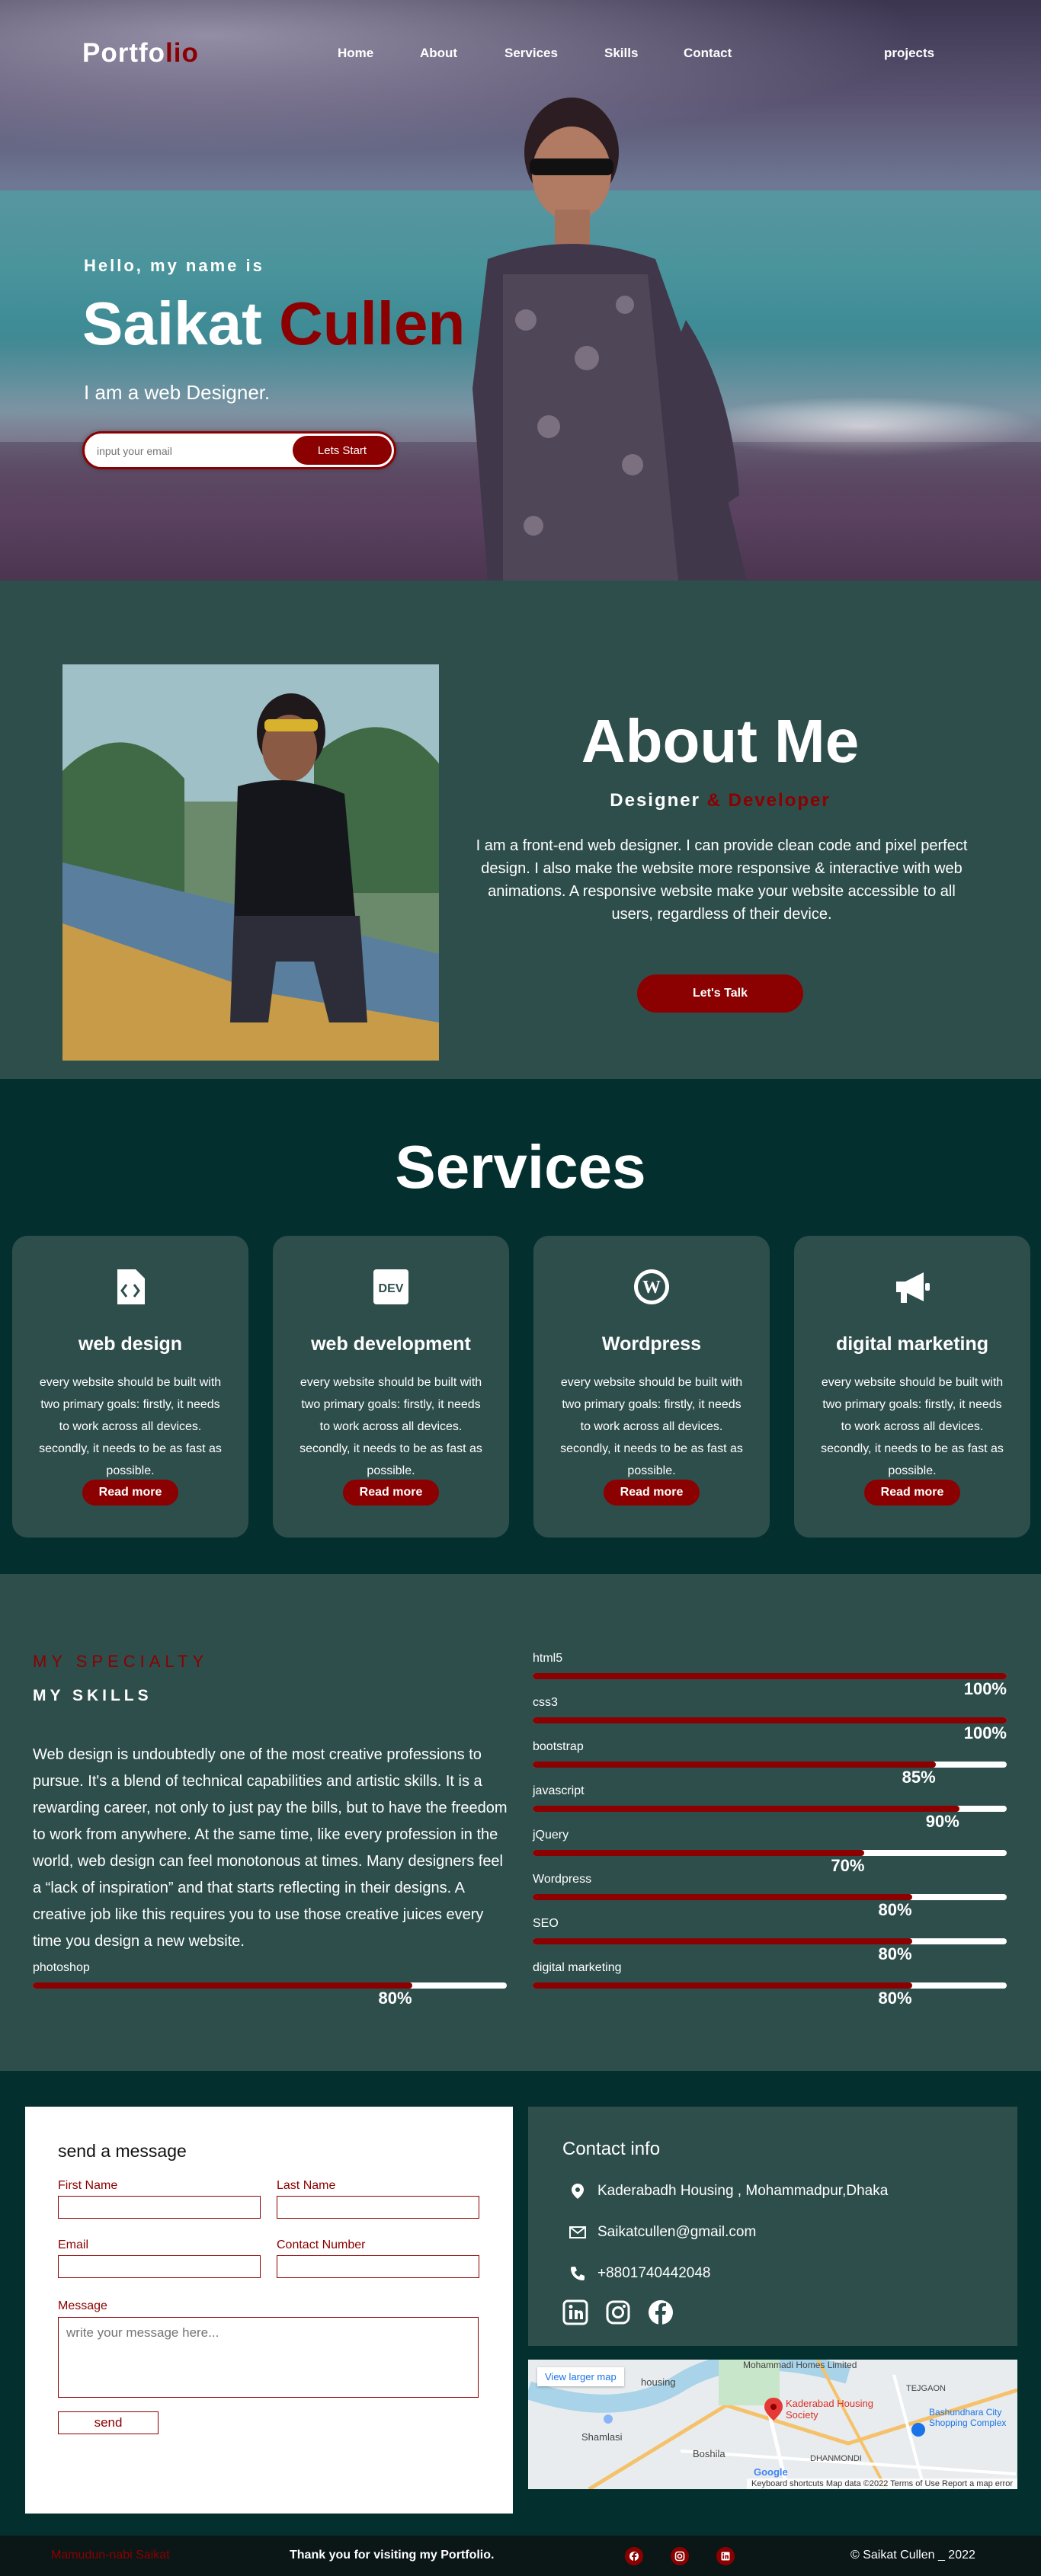  Describe the element at coordinates (634, 2556) in the screenshot. I see `footer-facebook-icon` at that location.